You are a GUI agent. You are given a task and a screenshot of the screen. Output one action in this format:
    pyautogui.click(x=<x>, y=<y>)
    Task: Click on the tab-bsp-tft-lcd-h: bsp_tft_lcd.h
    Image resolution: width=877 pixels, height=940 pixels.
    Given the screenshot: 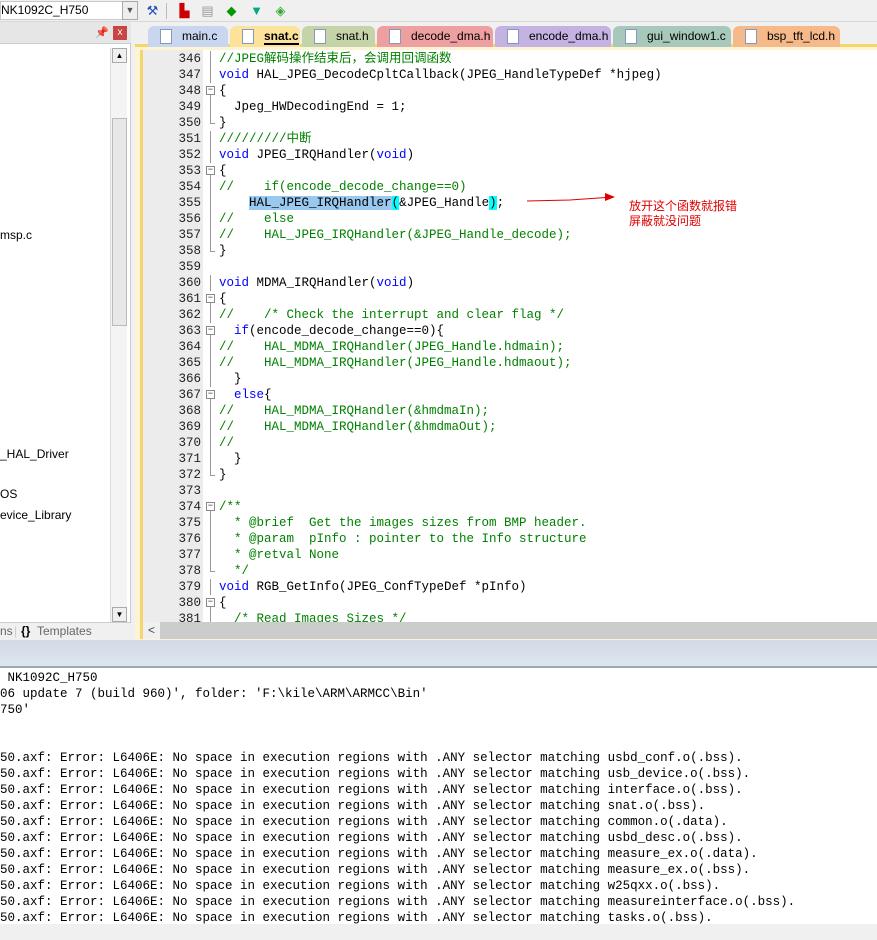 What is the action you would take?
    pyautogui.click(x=786, y=36)
    